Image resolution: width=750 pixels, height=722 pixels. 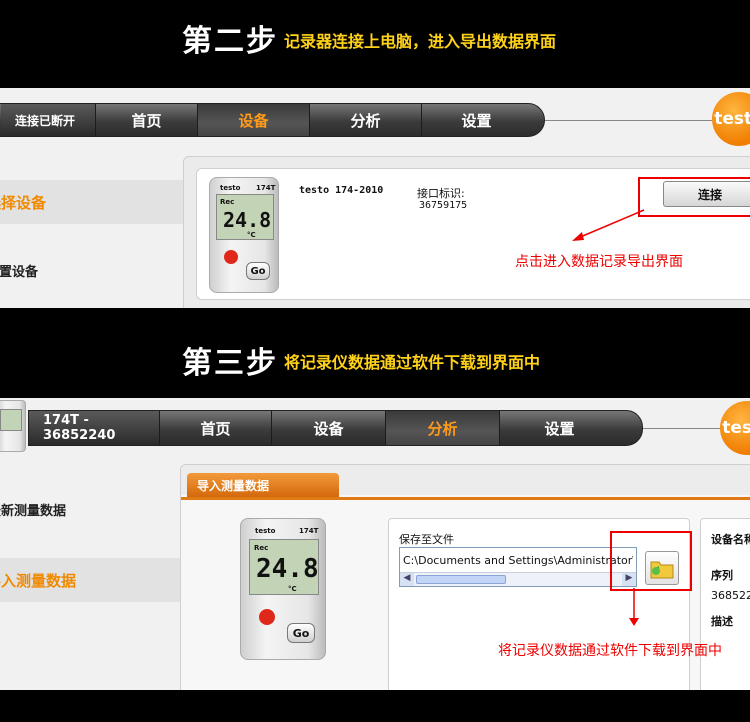 I want to click on interface-id: 36759175, so click(x=443, y=205).